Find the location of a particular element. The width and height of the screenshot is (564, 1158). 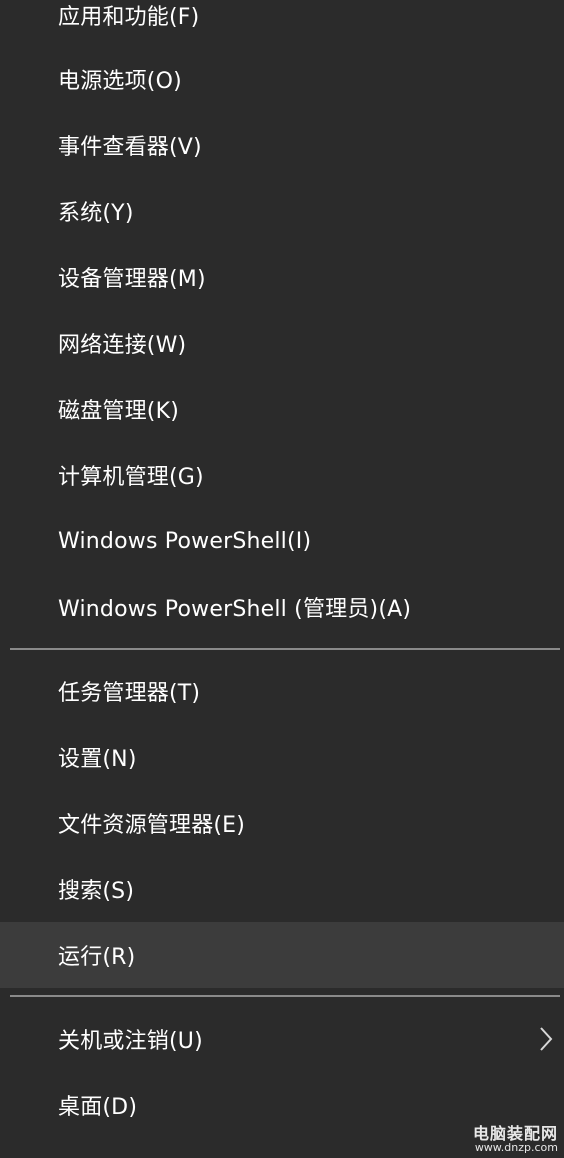

watermark-url: www.dnzp.com is located at coordinates (516, 1148).